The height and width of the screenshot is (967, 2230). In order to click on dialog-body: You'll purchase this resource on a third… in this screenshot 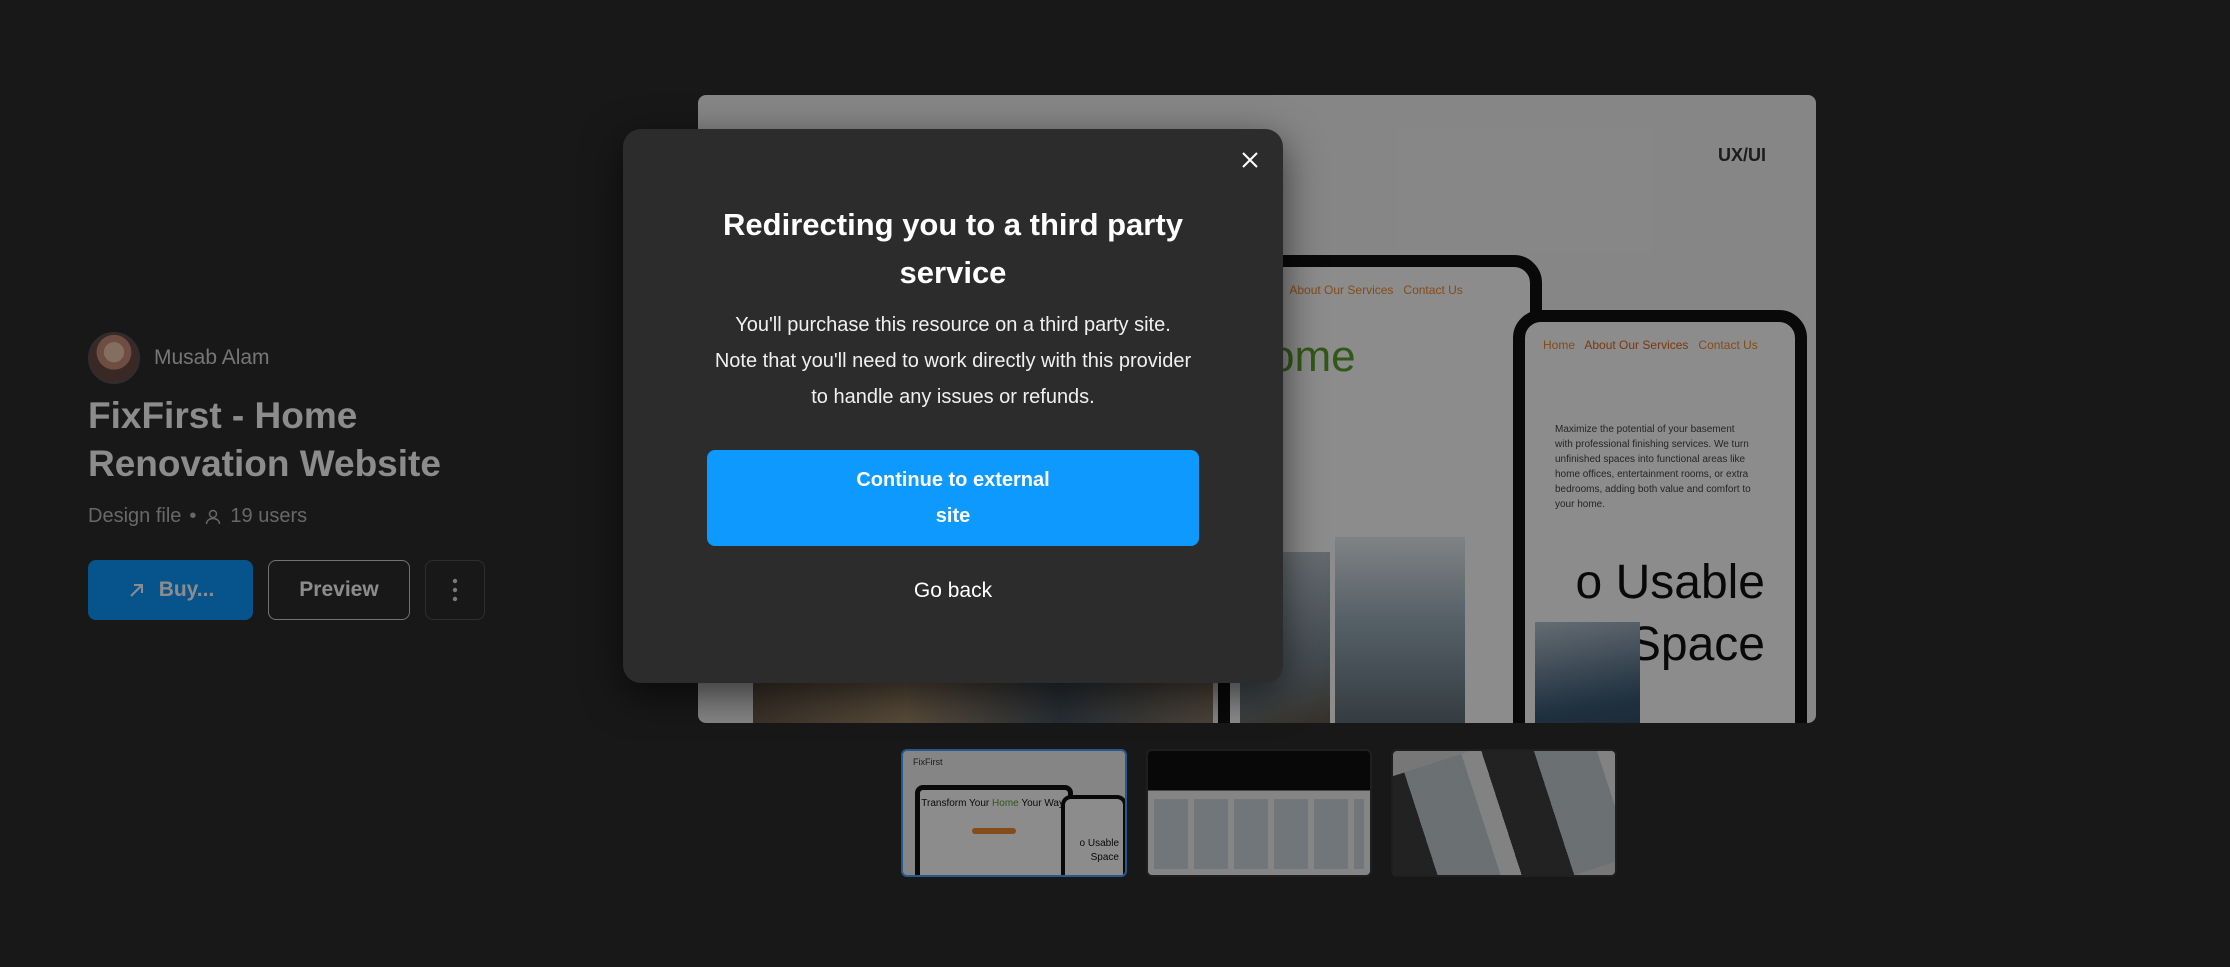, I will do `click(953, 361)`.